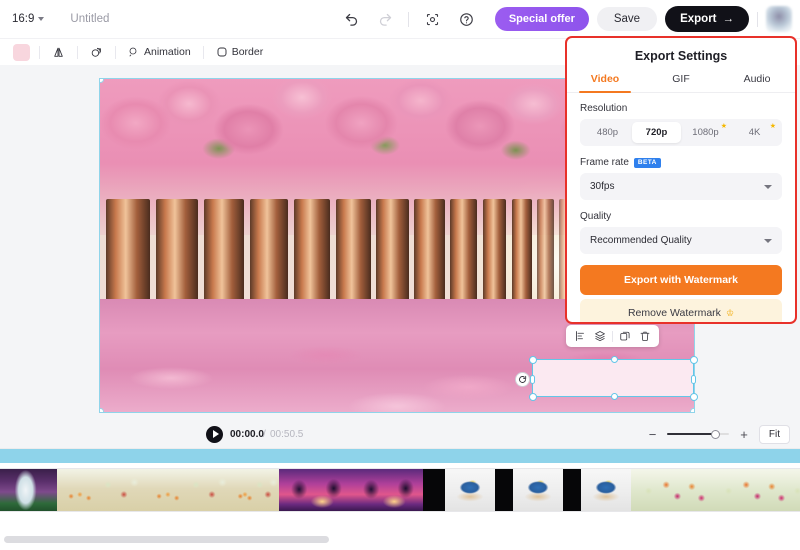 The image size is (800, 550). What do you see at coordinates (89, 19) in the screenshot?
I see `document-title: Untitled` at bounding box center [89, 19].